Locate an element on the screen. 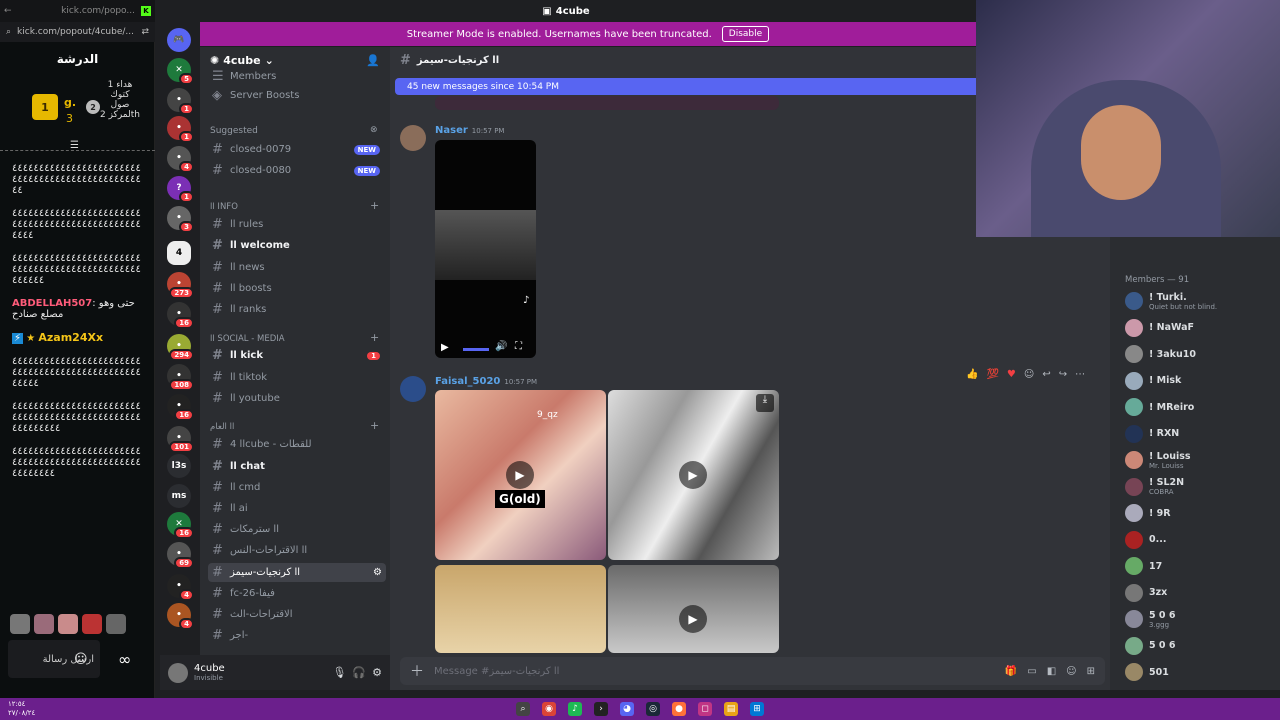  video-attachment: 9_qz ▶ G(old) is located at coordinates (520, 475).